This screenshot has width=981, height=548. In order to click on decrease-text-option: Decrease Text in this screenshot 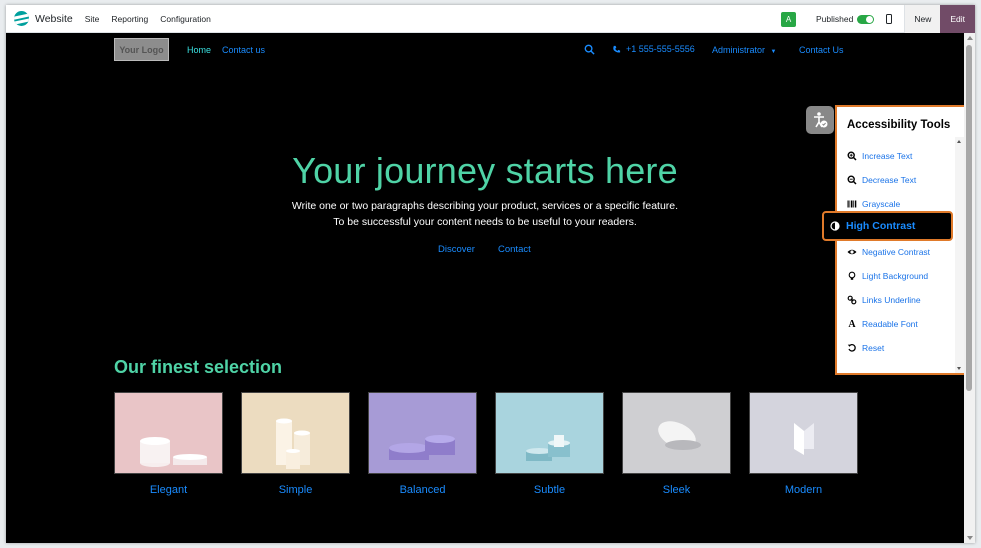, I will do `click(881, 180)`.